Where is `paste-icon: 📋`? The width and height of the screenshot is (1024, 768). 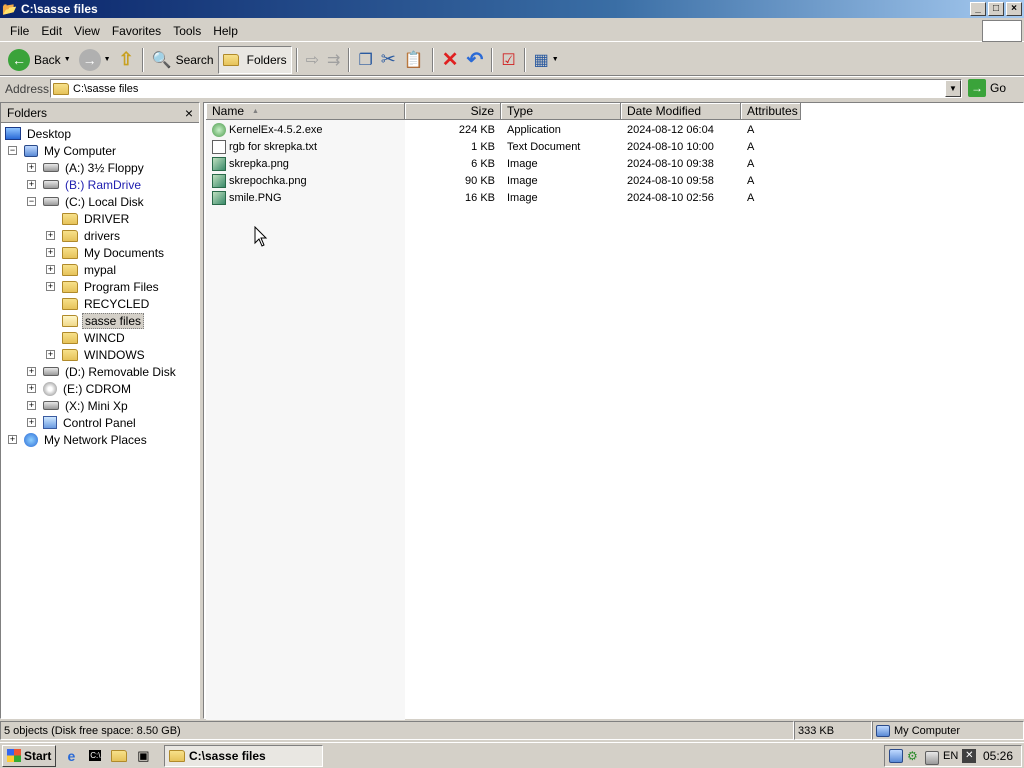 paste-icon: 📋 is located at coordinates (413, 60).